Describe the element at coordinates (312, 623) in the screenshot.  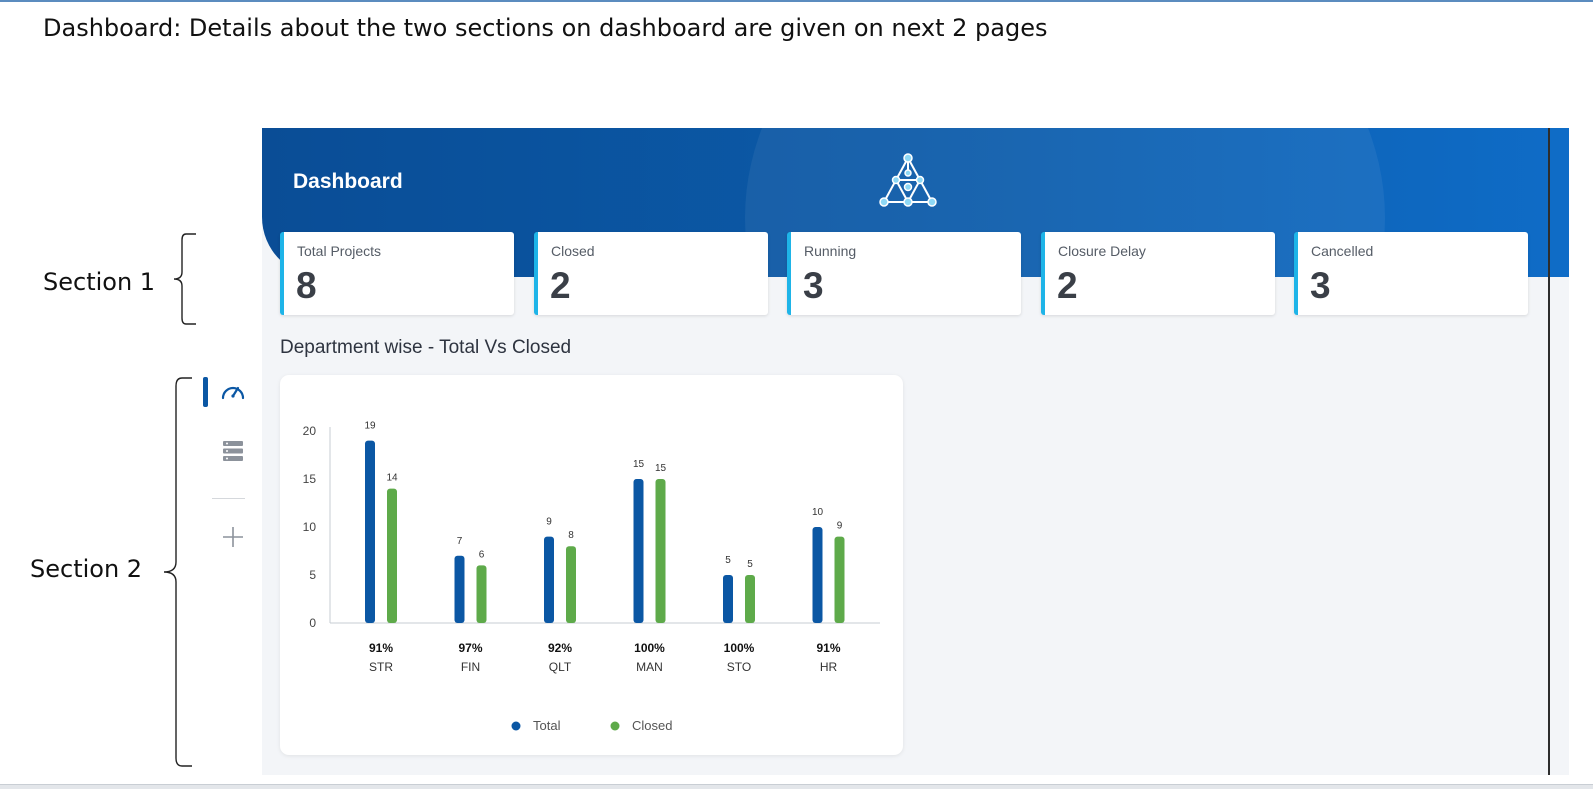
I see `y-tick-label: 0` at that location.